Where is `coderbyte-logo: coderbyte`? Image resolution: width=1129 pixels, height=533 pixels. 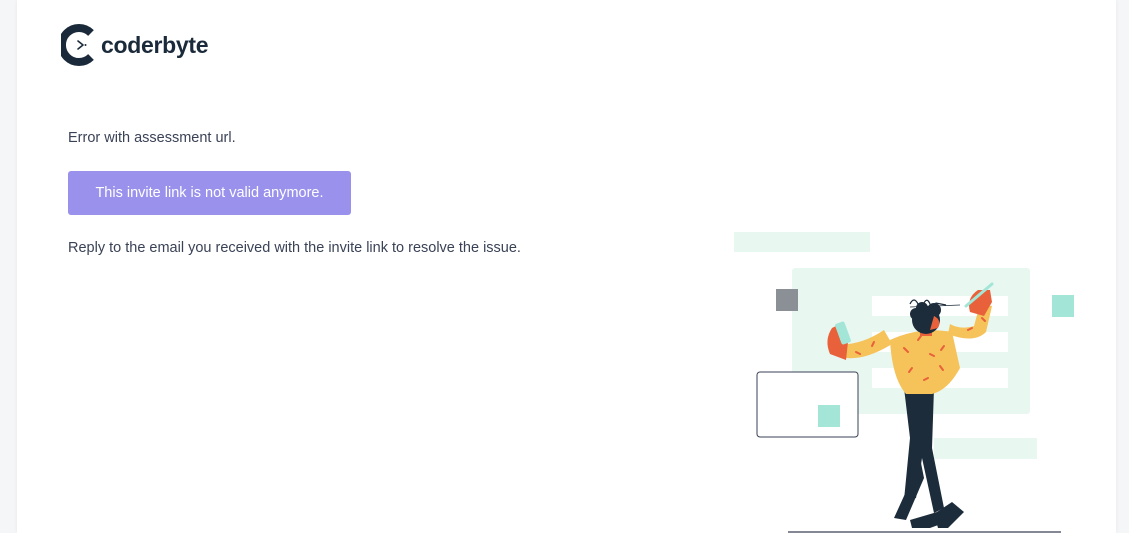 coderbyte-logo: coderbyte is located at coordinates (135, 45).